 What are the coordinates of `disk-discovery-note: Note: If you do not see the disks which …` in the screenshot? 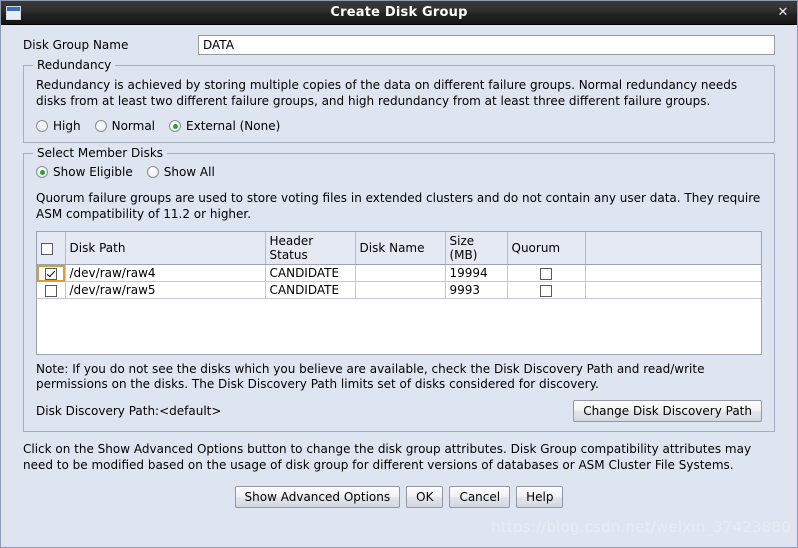 It's located at (370, 376).